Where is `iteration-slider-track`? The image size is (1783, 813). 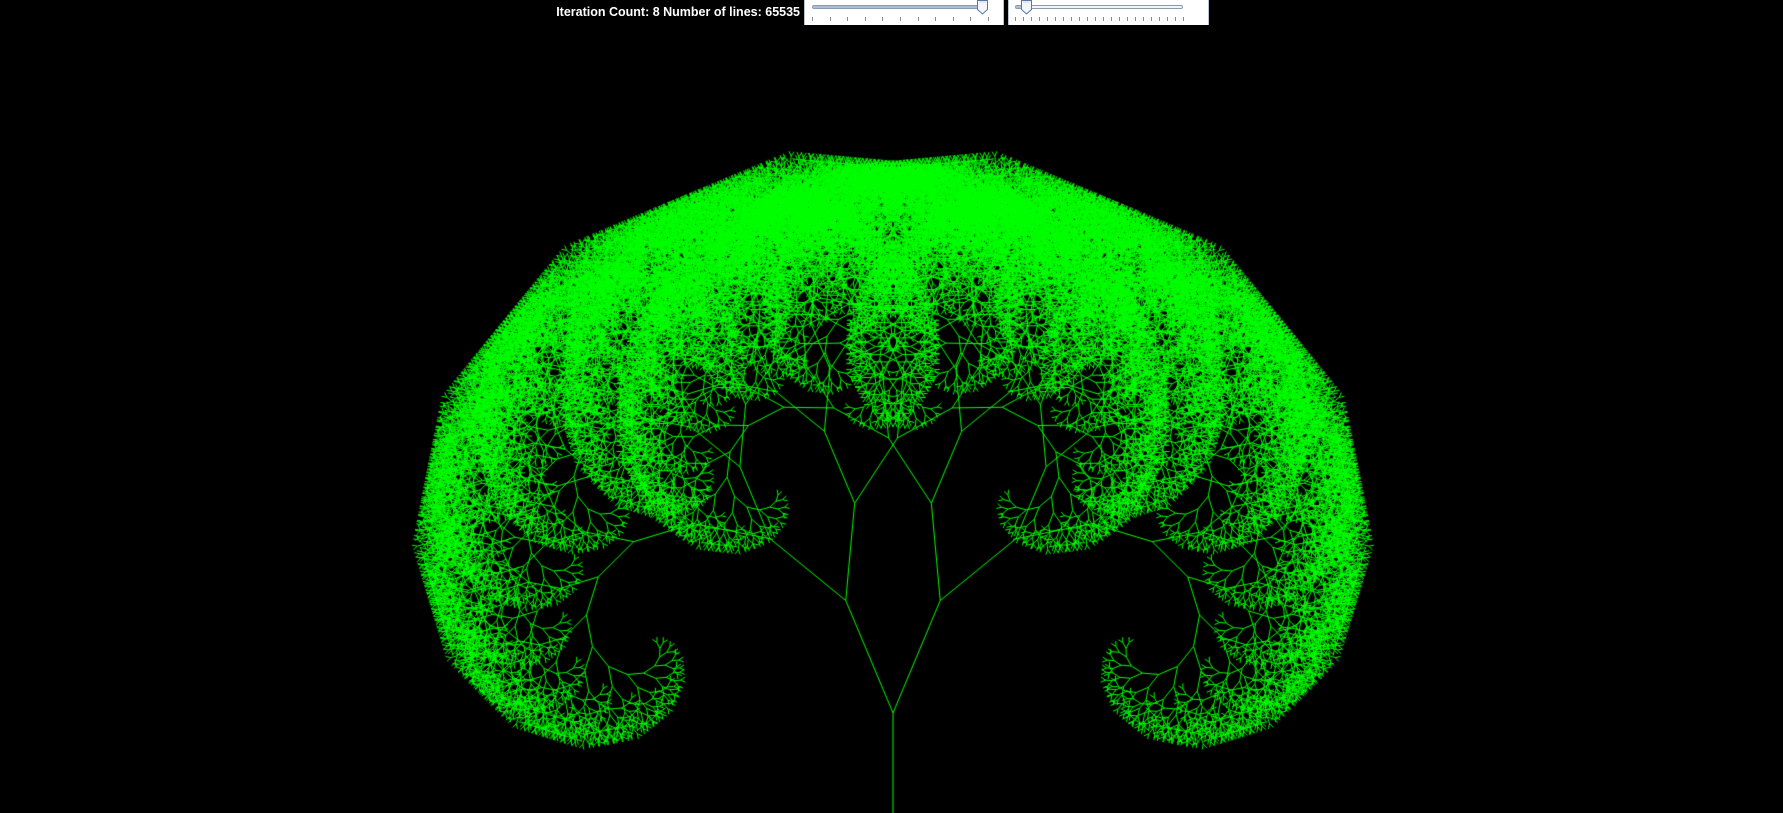
iteration-slider-track is located at coordinates (900, 7).